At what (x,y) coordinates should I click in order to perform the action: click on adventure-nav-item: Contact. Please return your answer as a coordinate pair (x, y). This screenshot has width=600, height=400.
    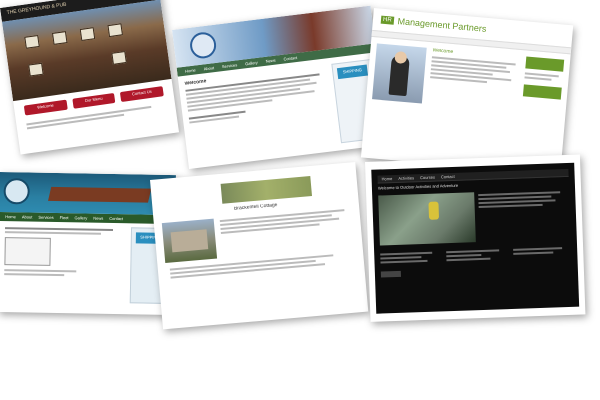
    Looking at the image, I should click on (448, 176).